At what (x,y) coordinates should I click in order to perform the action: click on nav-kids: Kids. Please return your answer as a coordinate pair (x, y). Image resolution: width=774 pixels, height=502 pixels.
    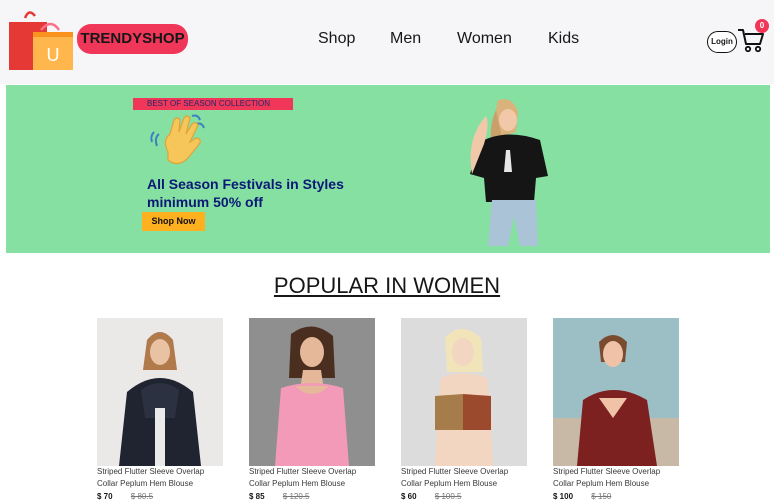
    Looking at the image, I should click on (563, 39).